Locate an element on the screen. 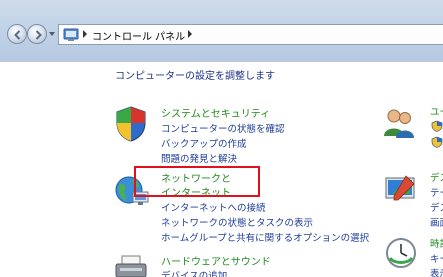 The height and width of the screenshot is (277, 443). link-find-and-fix-problems: 問題の発見と解決 is located at coordinates (199, 158).